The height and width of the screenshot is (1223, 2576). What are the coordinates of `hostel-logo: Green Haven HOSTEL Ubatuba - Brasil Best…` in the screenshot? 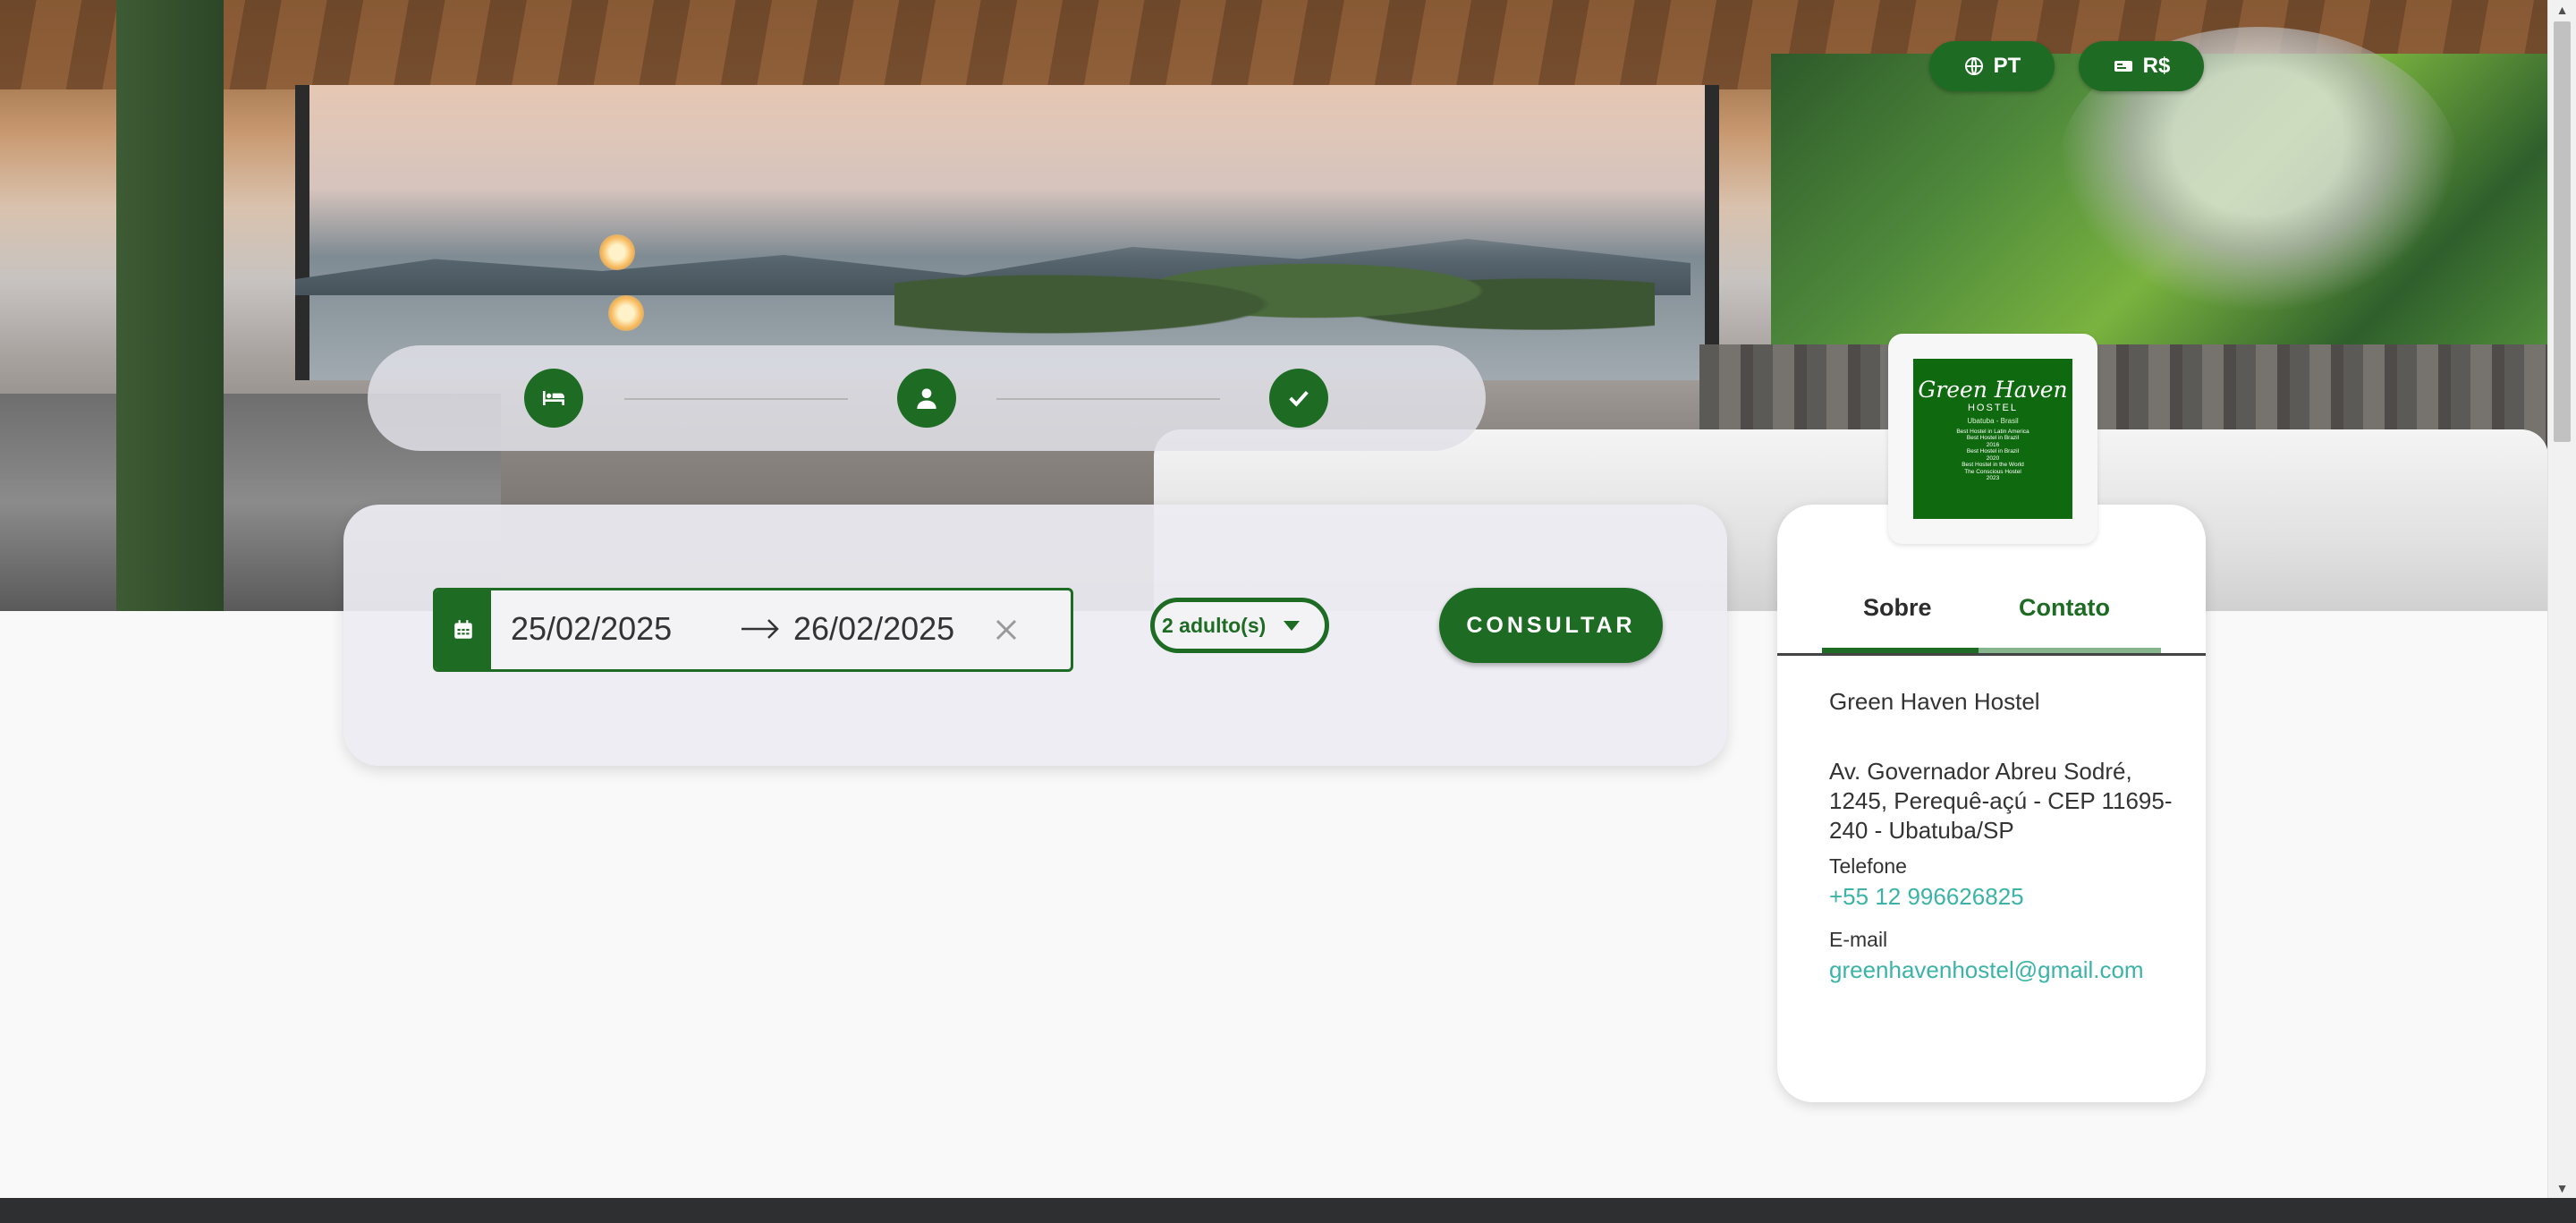 It's located at (1992, 439).